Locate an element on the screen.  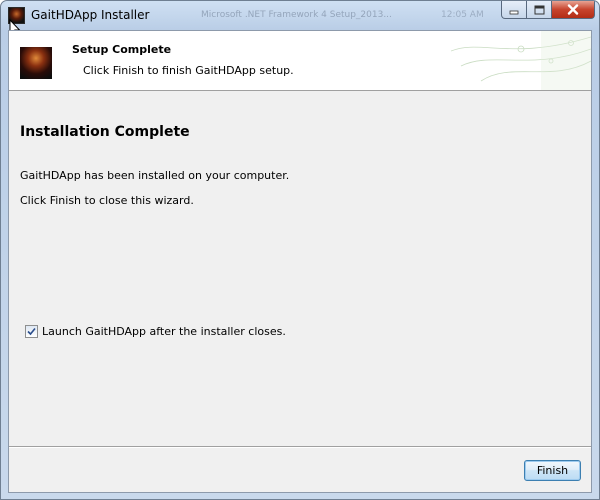
maximize-button is located at coordinates (539, 10).